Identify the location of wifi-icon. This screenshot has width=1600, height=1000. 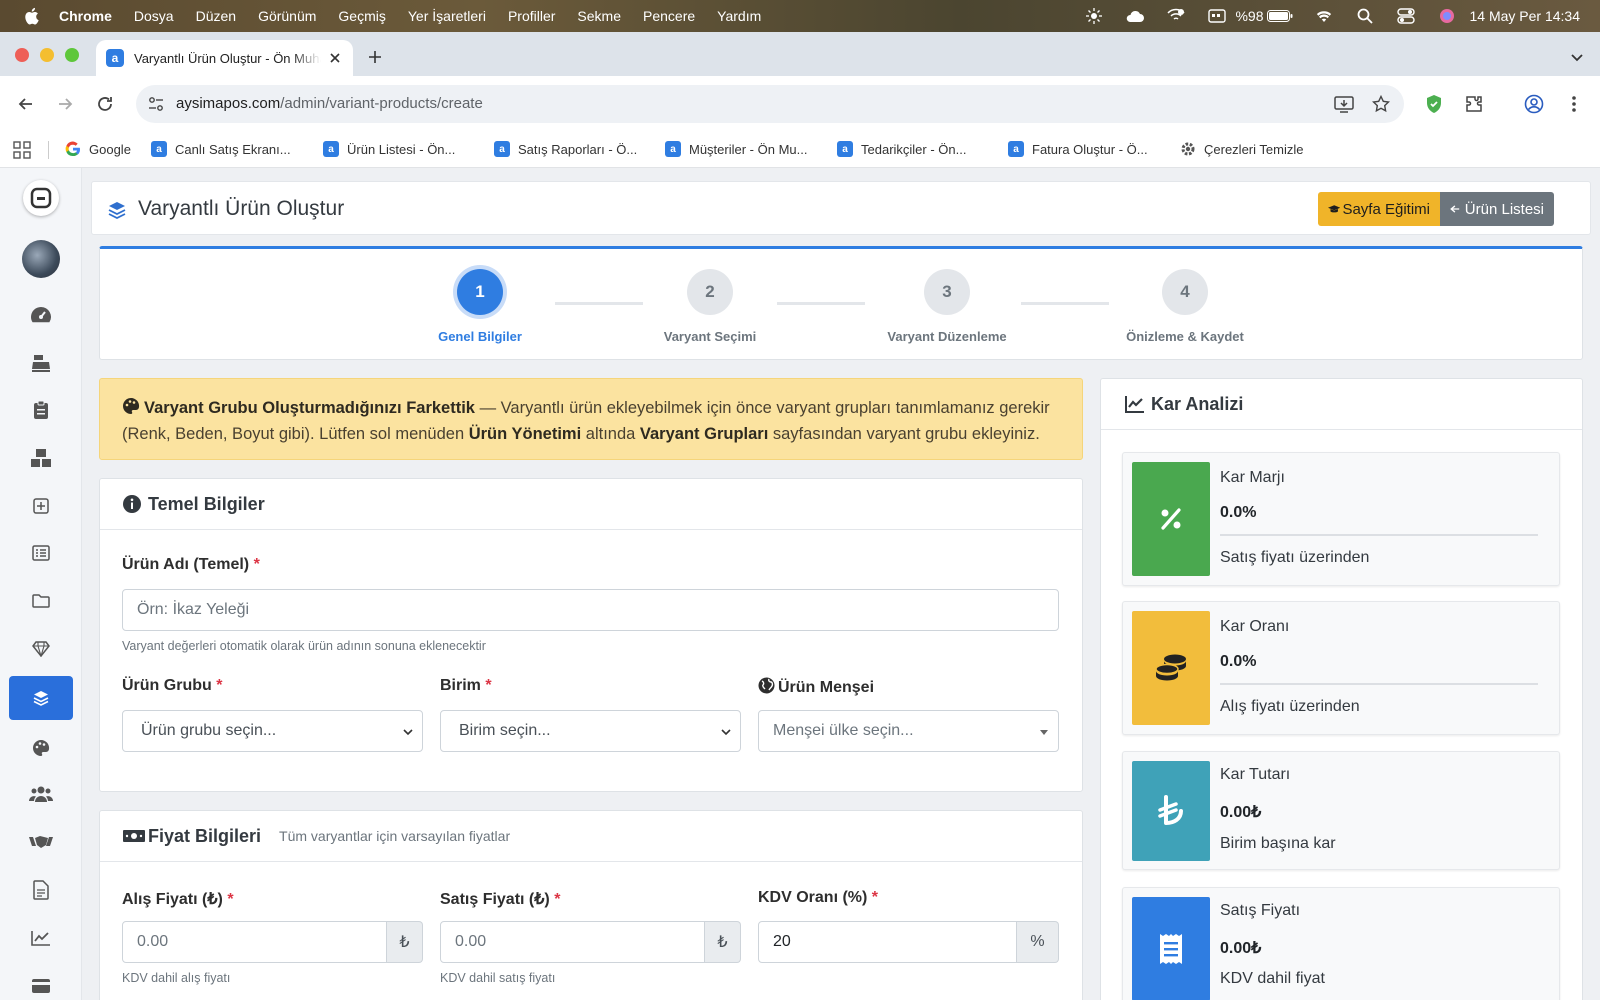
(1324, 16).